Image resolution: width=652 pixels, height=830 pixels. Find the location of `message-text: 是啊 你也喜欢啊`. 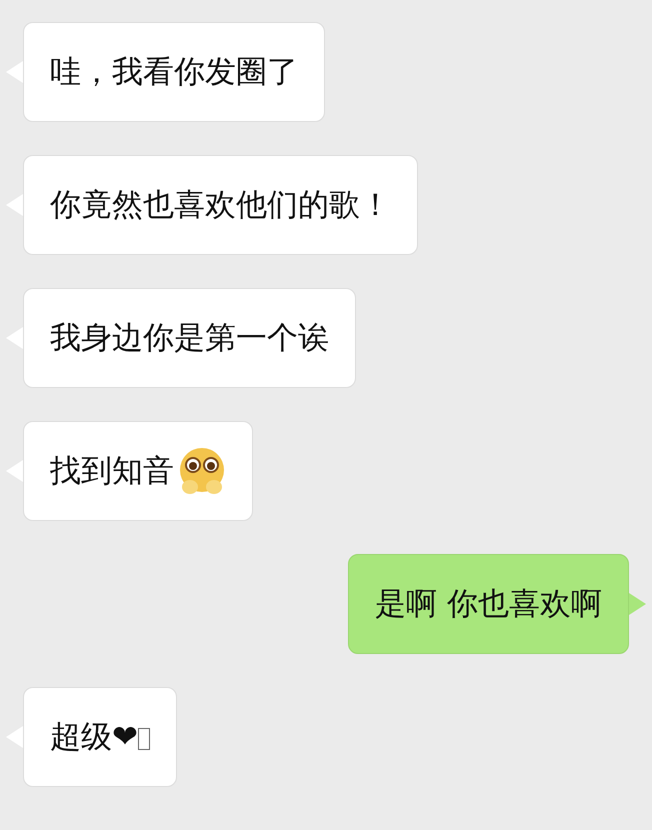

message-text: 是啊 你也喜欢啊 is located at coordinates (488, 604).